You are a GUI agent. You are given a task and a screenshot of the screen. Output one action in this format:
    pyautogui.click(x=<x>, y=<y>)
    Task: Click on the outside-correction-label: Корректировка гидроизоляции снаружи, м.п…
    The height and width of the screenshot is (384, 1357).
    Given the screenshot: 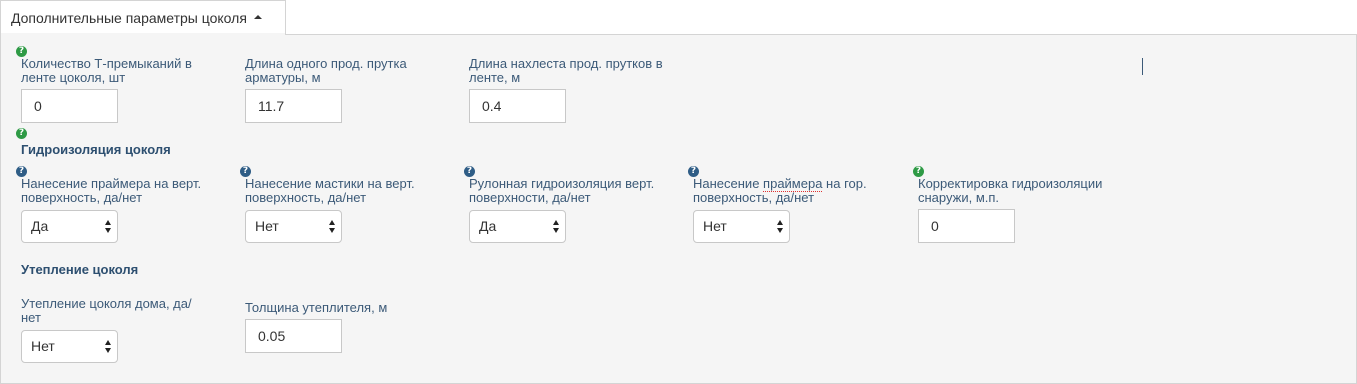 What is the action you would take?
    pyautogui.click(x=1010, y=190)
    